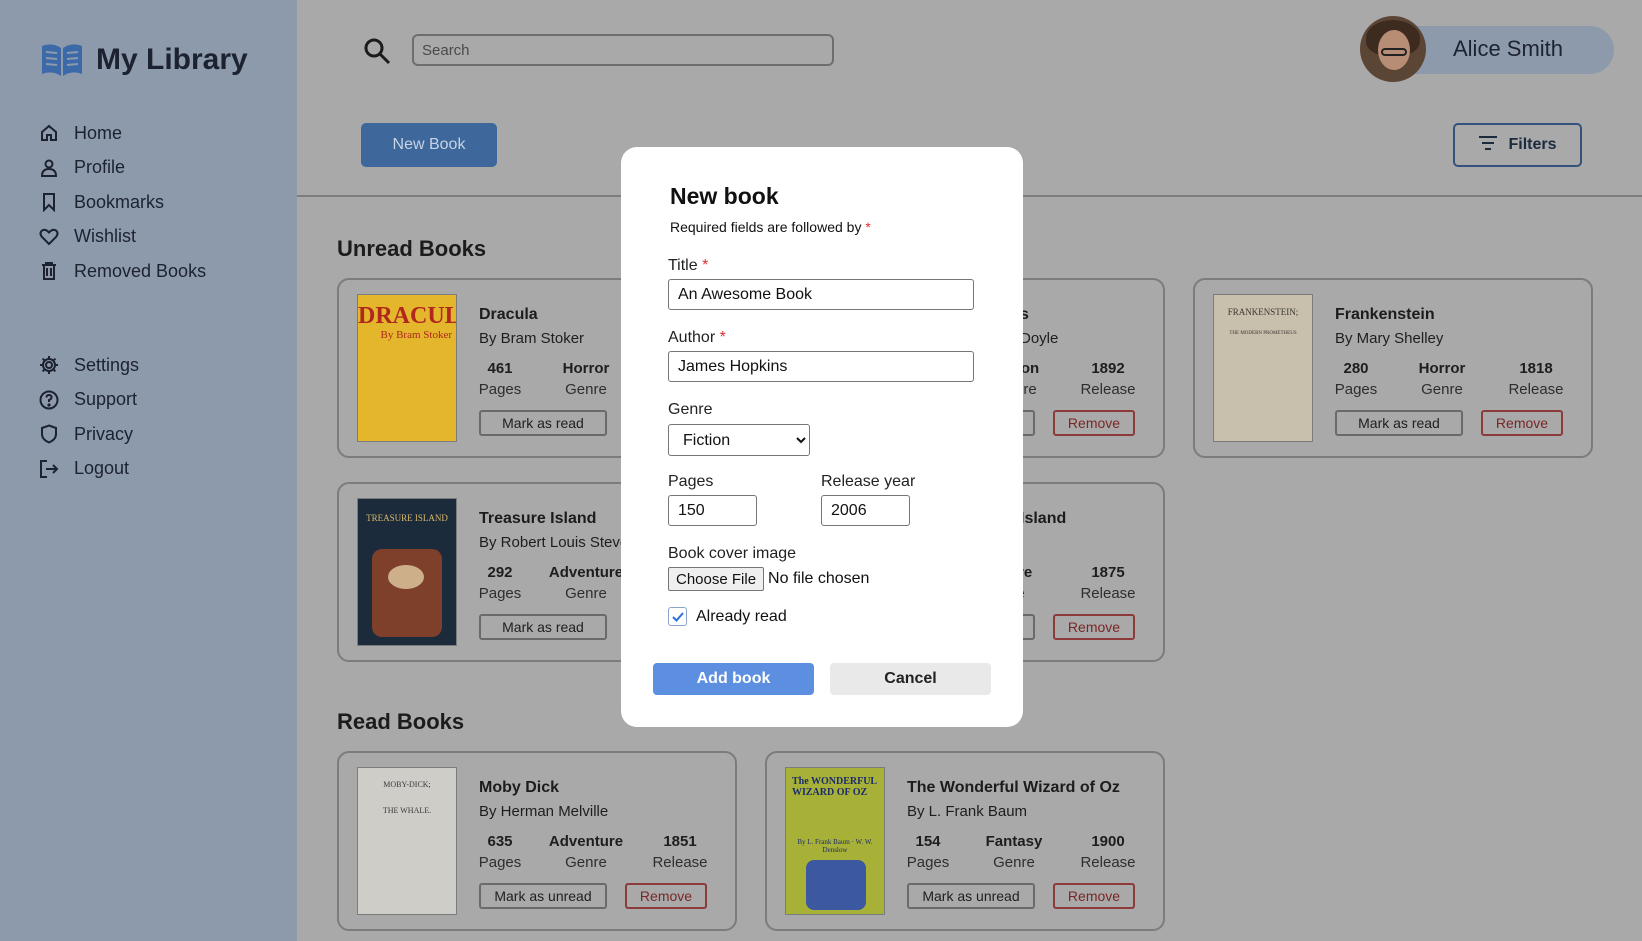 The width and height of the screenshot is (1642, 941). I want to click on cover-subtitle: THE MODERN PROMETHEUS, so click(1263, 333).